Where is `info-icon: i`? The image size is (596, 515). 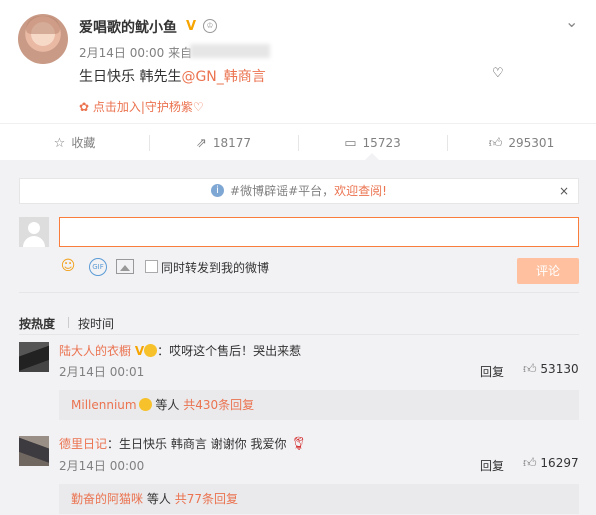 info-icon: i is located at coordinates (218, 190).